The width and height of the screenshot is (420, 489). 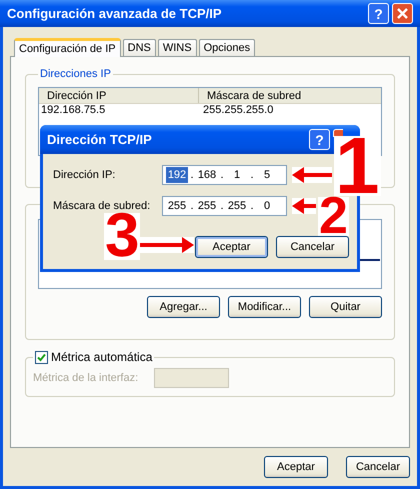 I want to click on octet: 168, so click(x=207, y=175).